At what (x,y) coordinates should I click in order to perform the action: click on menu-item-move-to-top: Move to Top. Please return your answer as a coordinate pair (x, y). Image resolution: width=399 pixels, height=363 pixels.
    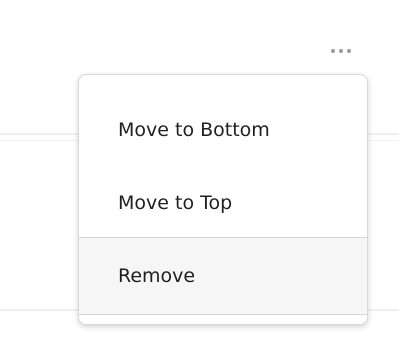
    Looking at the image, I should click on (223, 203).